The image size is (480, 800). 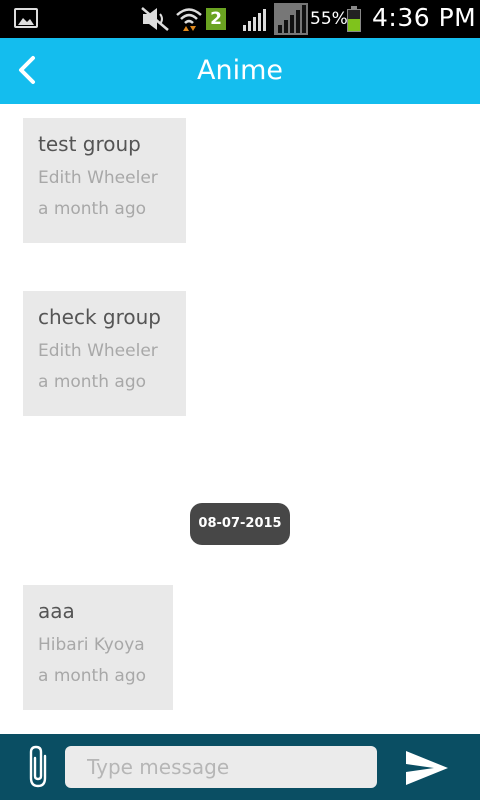 I want to click on message-bubble: test group Edith Wheeler a month ago, so click(x=104, y=180).